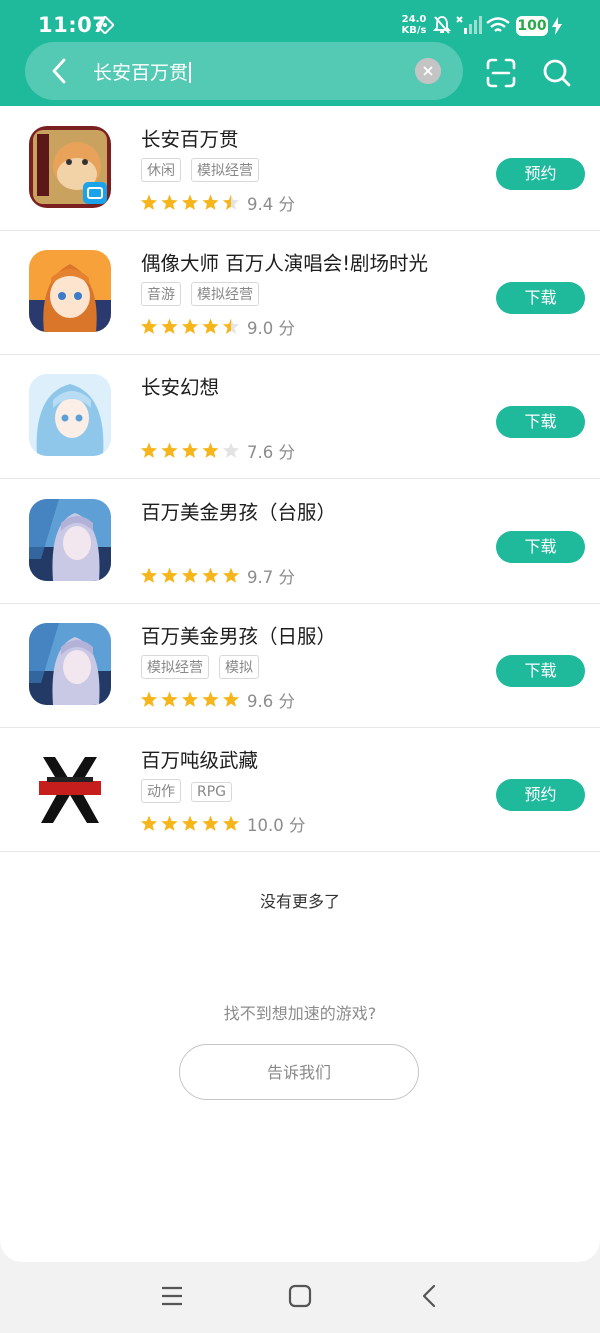 Image resolution: width=600 pixels, height=1333 pixels. Describe the element at coordinates (300, 789) in the screenshot. I see `game-row: 百万吨级武藏 动作 RPG 10.0 分 预约` at that location.